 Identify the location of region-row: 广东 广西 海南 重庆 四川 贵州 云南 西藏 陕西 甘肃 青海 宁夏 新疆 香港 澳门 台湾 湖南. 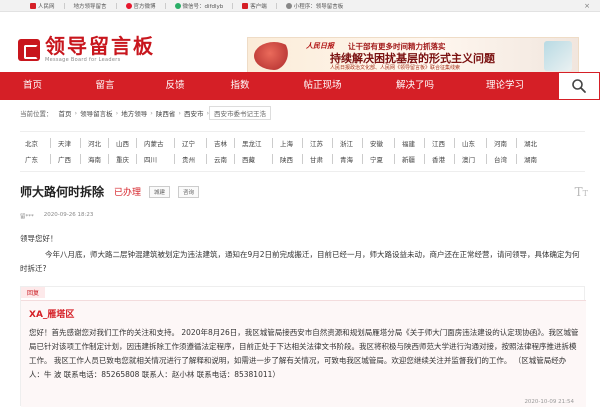
(302, 159).